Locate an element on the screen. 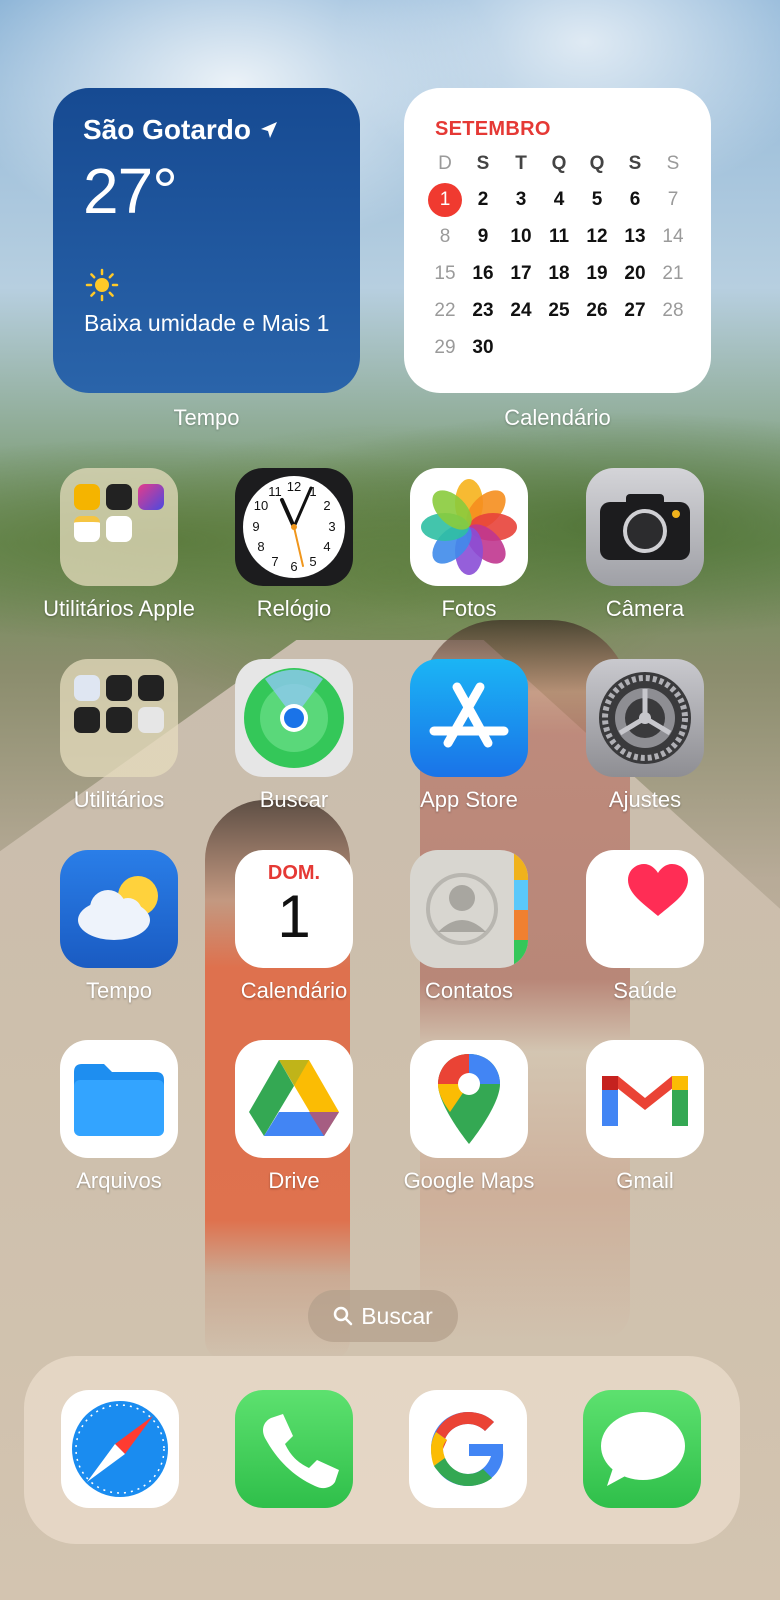  app-drive: Drive is located at coordinates (294, 1117).